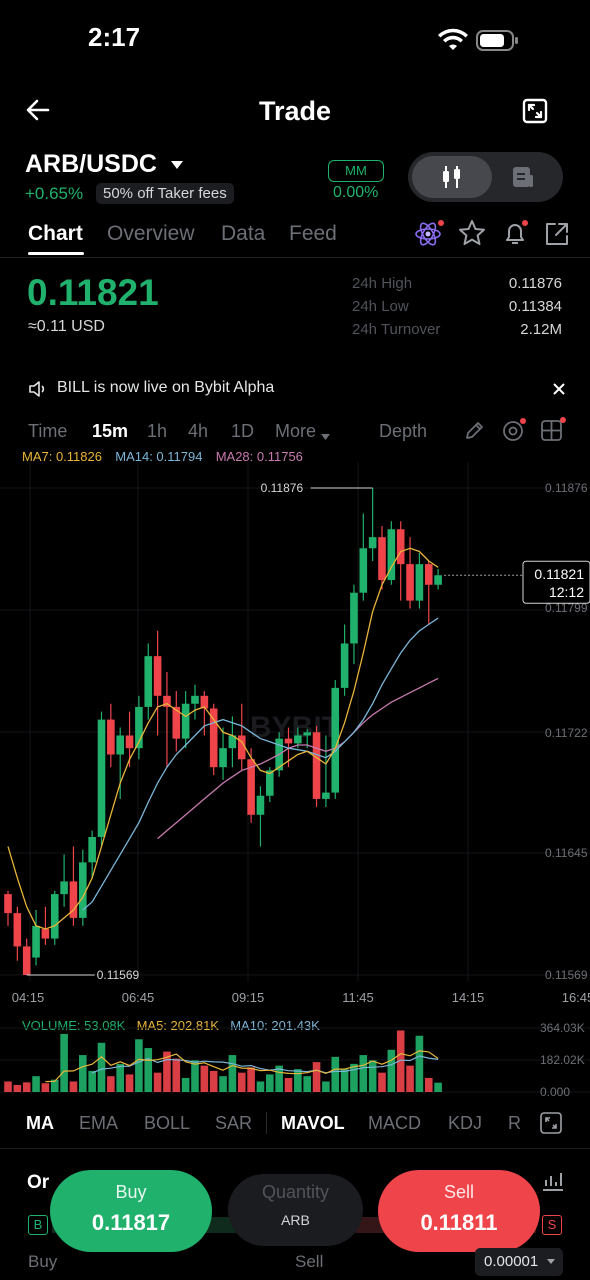 The width and height of the screenshot is (590, 1280). I want to click on battery-icon, so click(497, 40).